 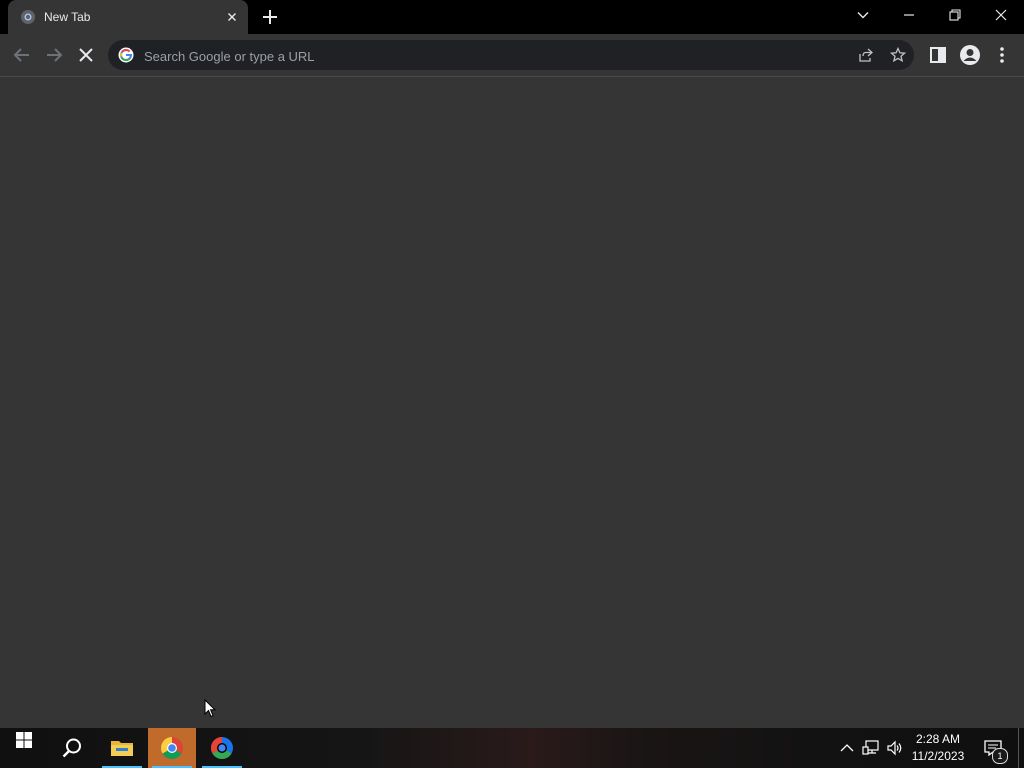 I want to click on side-panel-button, so click(x=938, y=55).